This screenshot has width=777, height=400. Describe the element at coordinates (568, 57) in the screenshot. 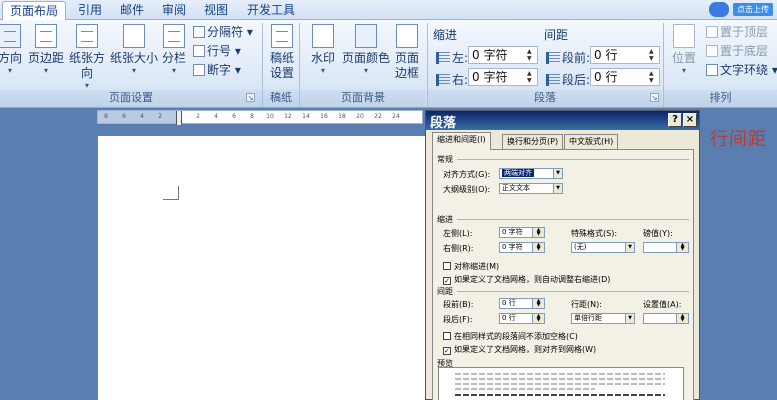

I see `spacing-before-label: 段前:` at that location.